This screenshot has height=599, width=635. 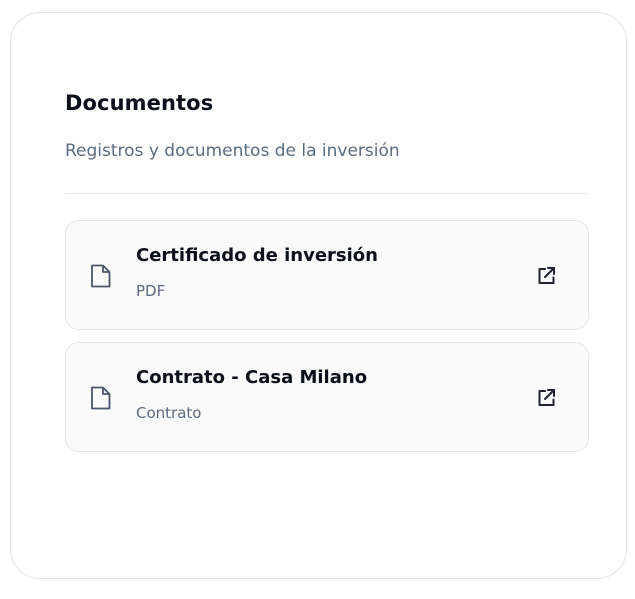 I want to click on document-type: PDF, so click(x=151, y=291).